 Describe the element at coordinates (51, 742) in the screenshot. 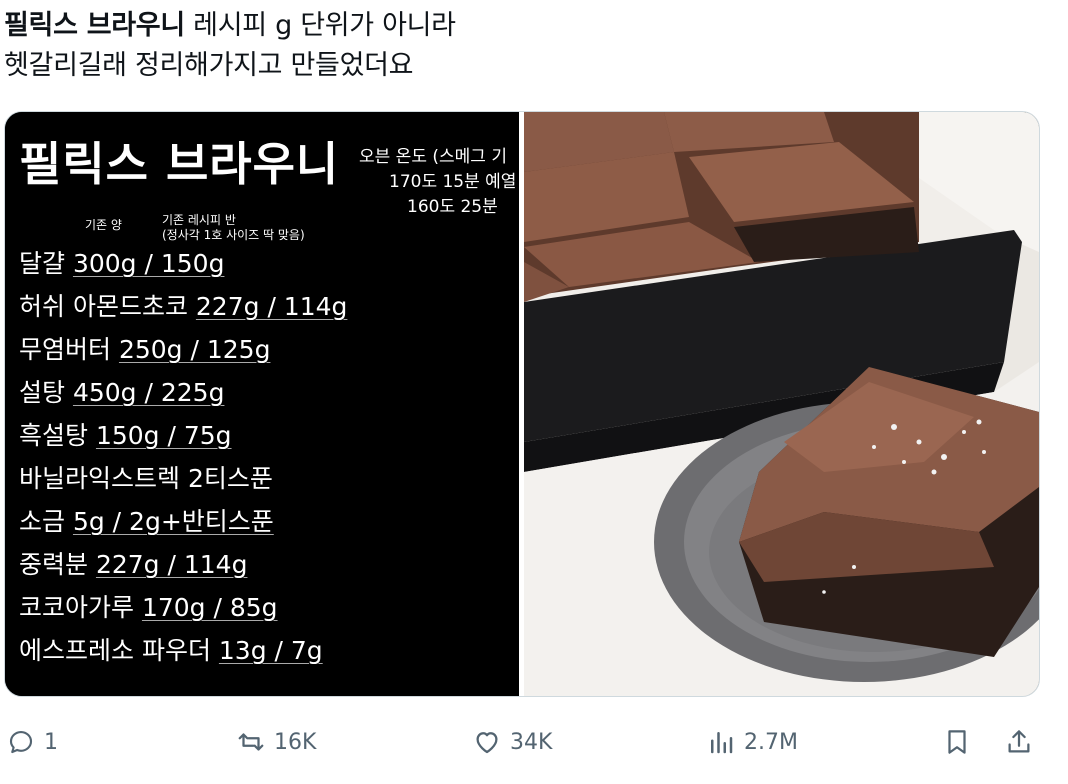

I see `reply-count: 1` at that location.